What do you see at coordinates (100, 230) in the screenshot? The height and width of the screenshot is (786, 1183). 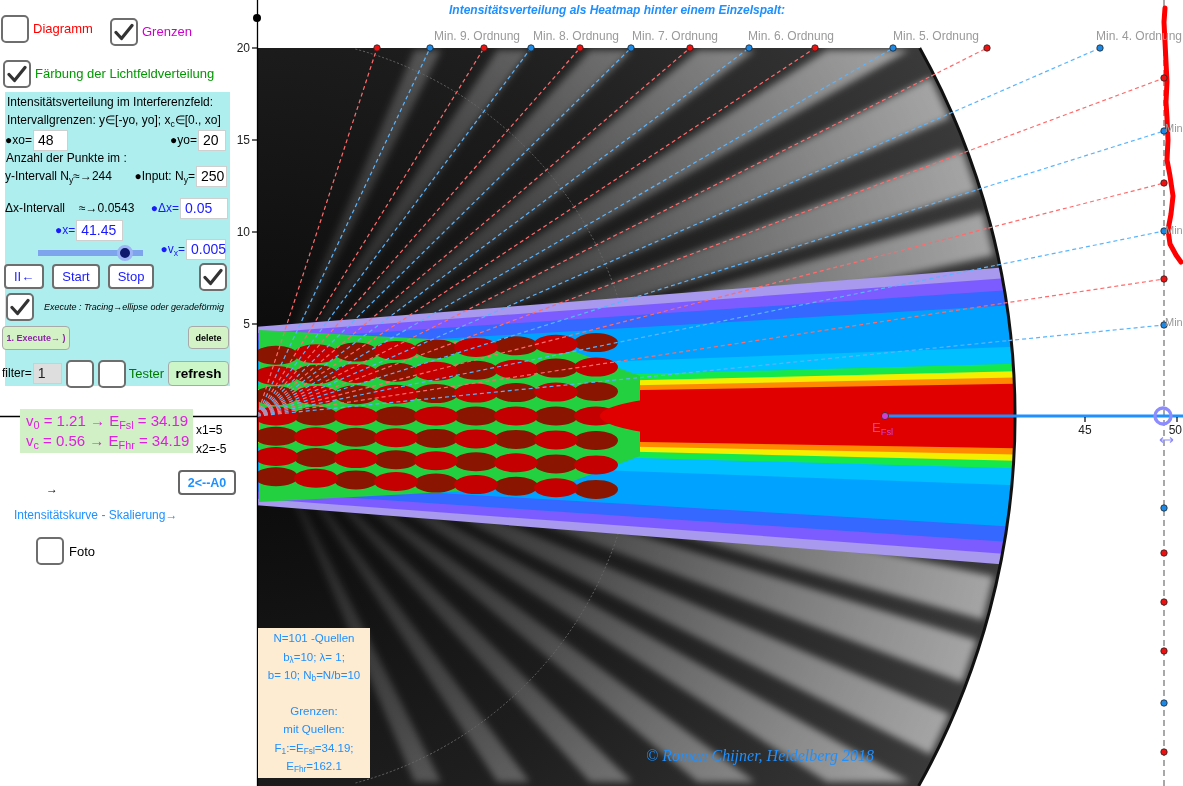 I see `input-field: 41.45` at bounding box center [100, 230].